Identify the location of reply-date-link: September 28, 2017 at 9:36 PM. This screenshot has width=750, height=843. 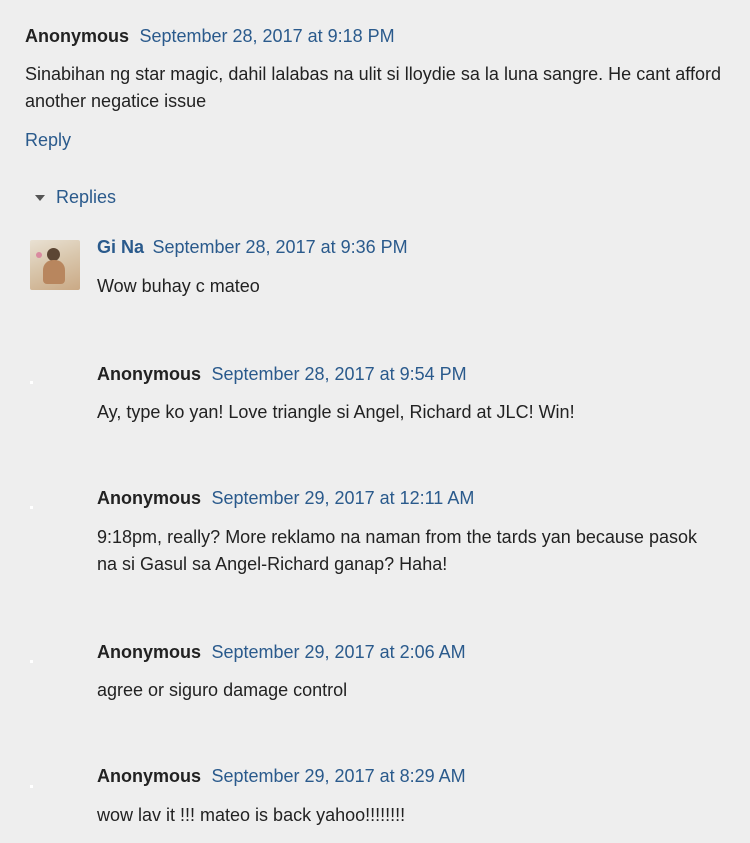
(279, 247).